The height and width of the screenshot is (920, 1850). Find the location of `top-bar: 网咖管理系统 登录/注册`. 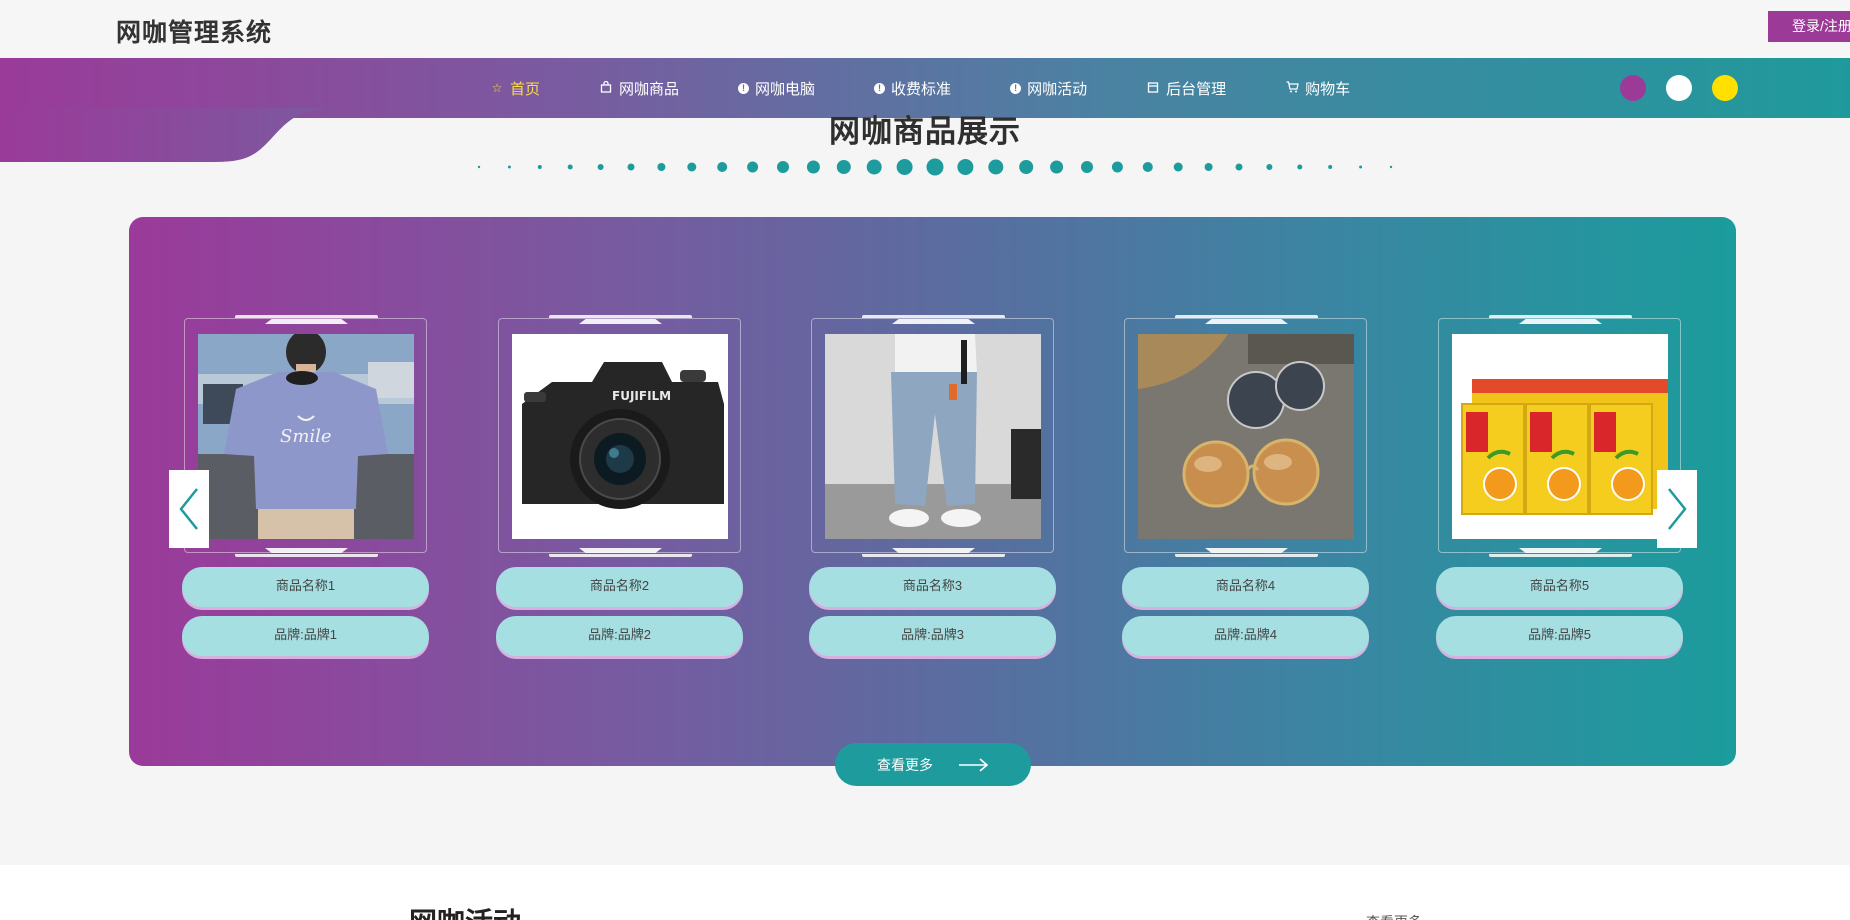

top-bar: 网咖管理系统 登录/注册 is located at coordinates (925, 29).